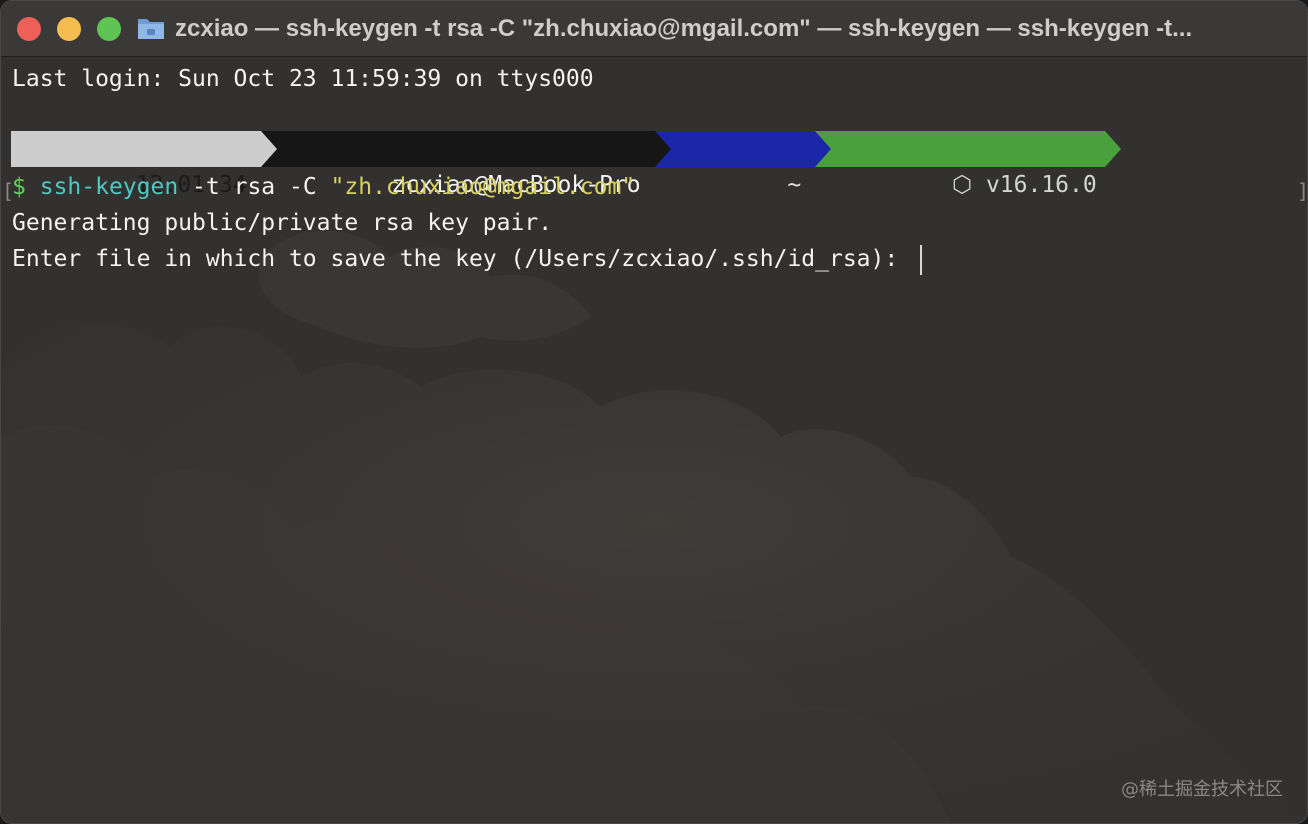 This screenshot has width=1308, height=824. Describe the element at coordinates (743, 164) in the screenshot. I see `prompt-dir-segment: ~` at that location.